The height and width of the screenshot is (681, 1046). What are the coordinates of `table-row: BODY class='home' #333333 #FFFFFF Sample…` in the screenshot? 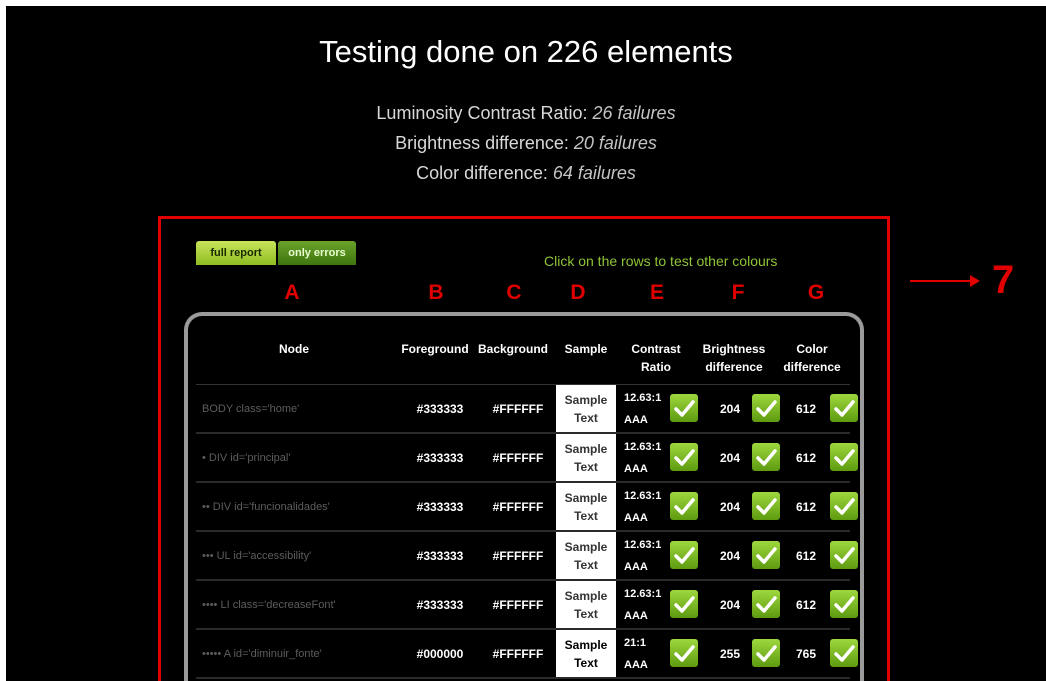 It's located at (527, 409).